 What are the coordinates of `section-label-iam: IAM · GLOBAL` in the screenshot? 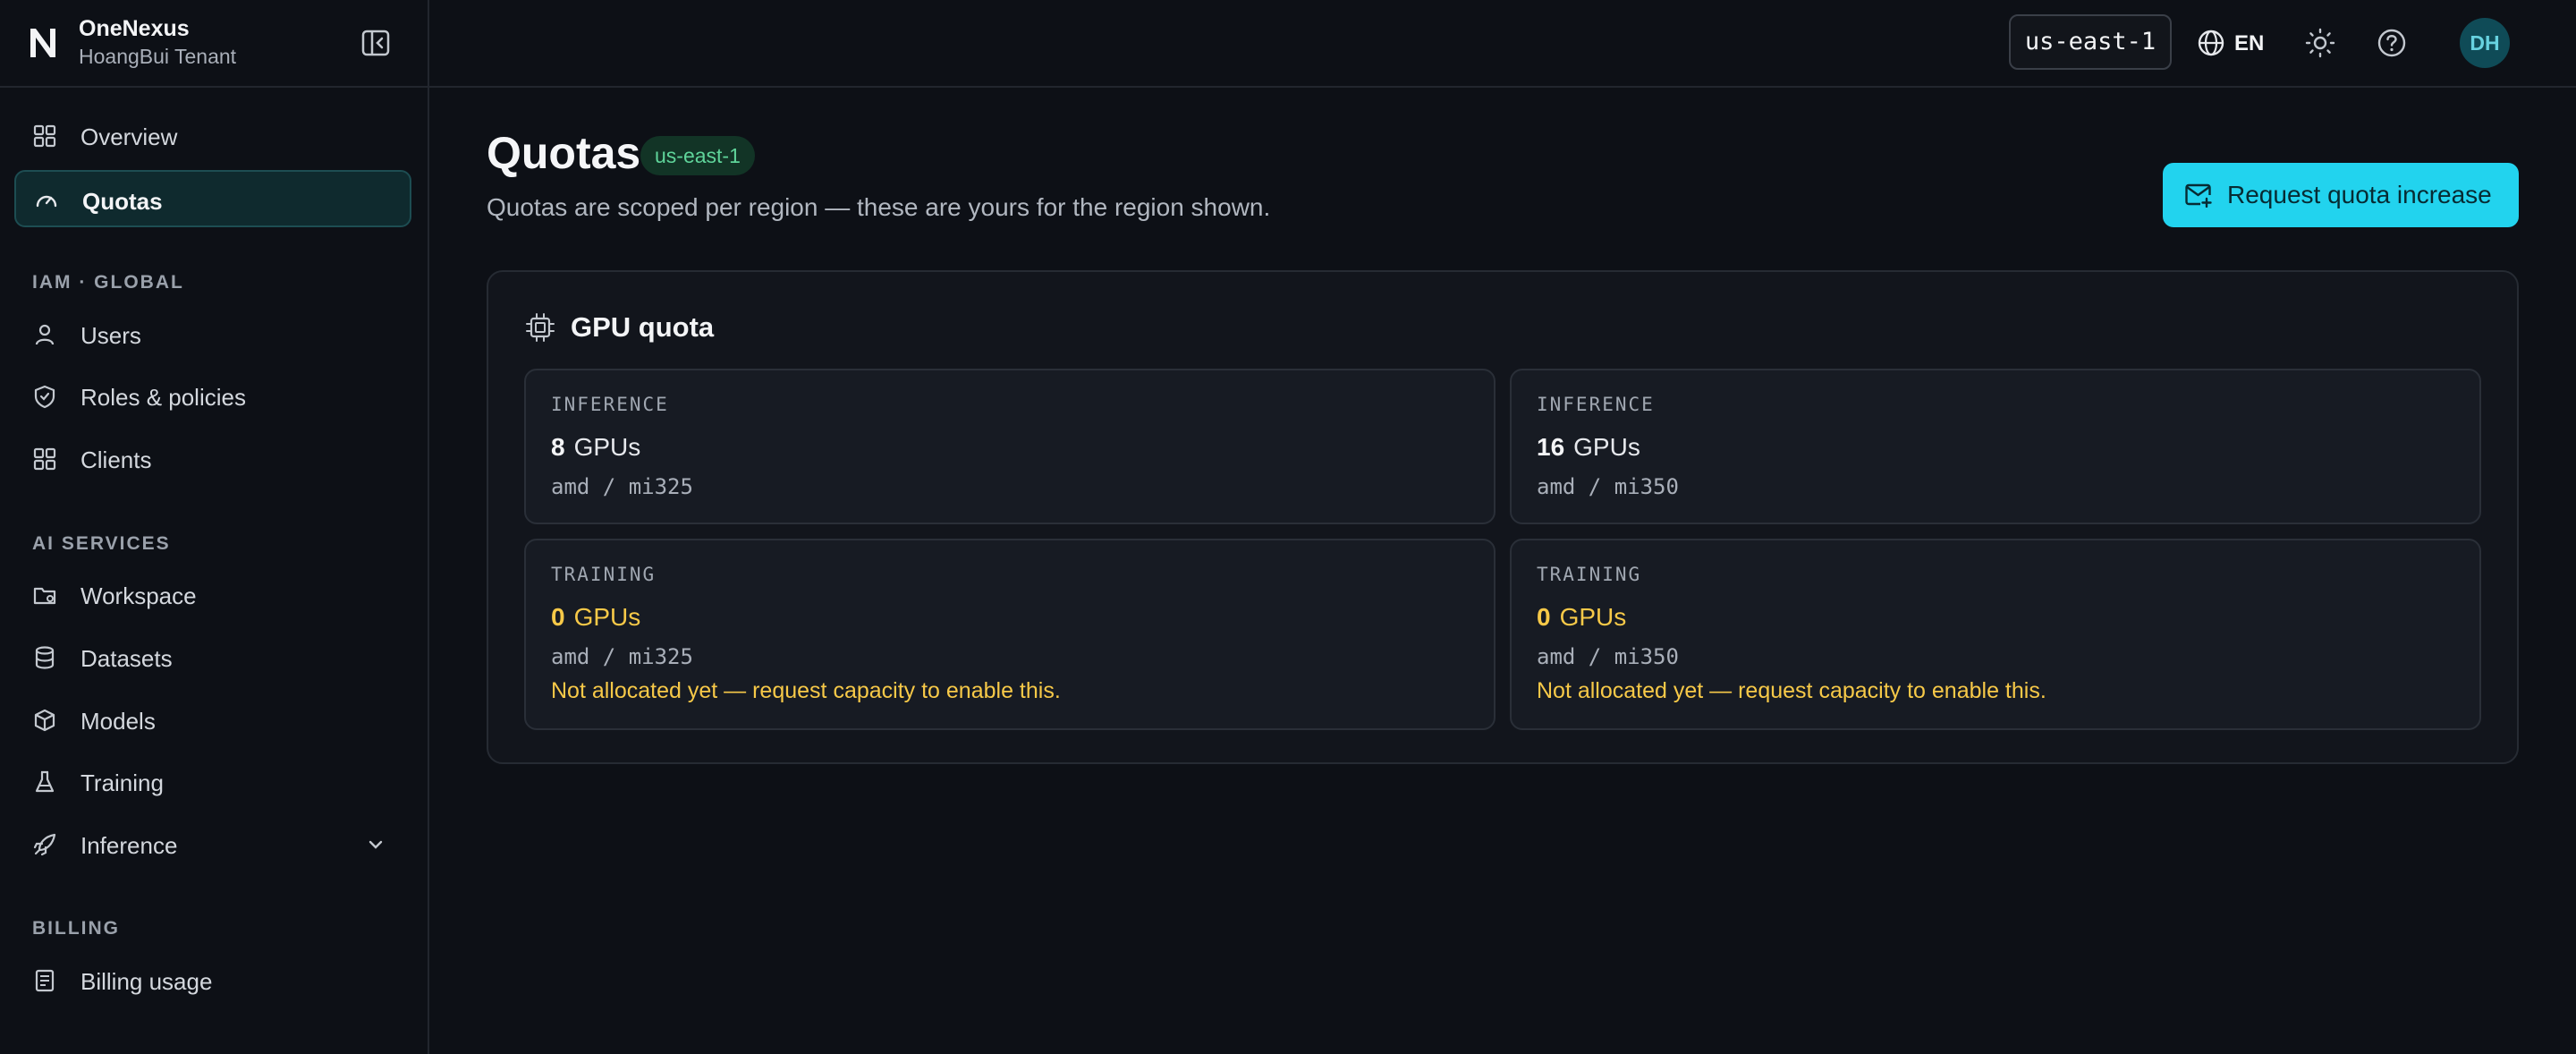 It's located at (108, 282).